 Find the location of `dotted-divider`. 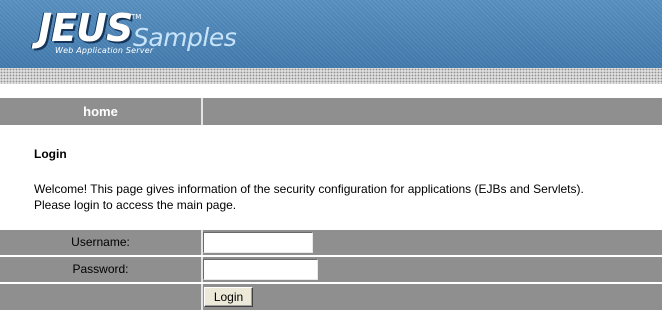

dotted-divider is located at coordinates (331, 76).